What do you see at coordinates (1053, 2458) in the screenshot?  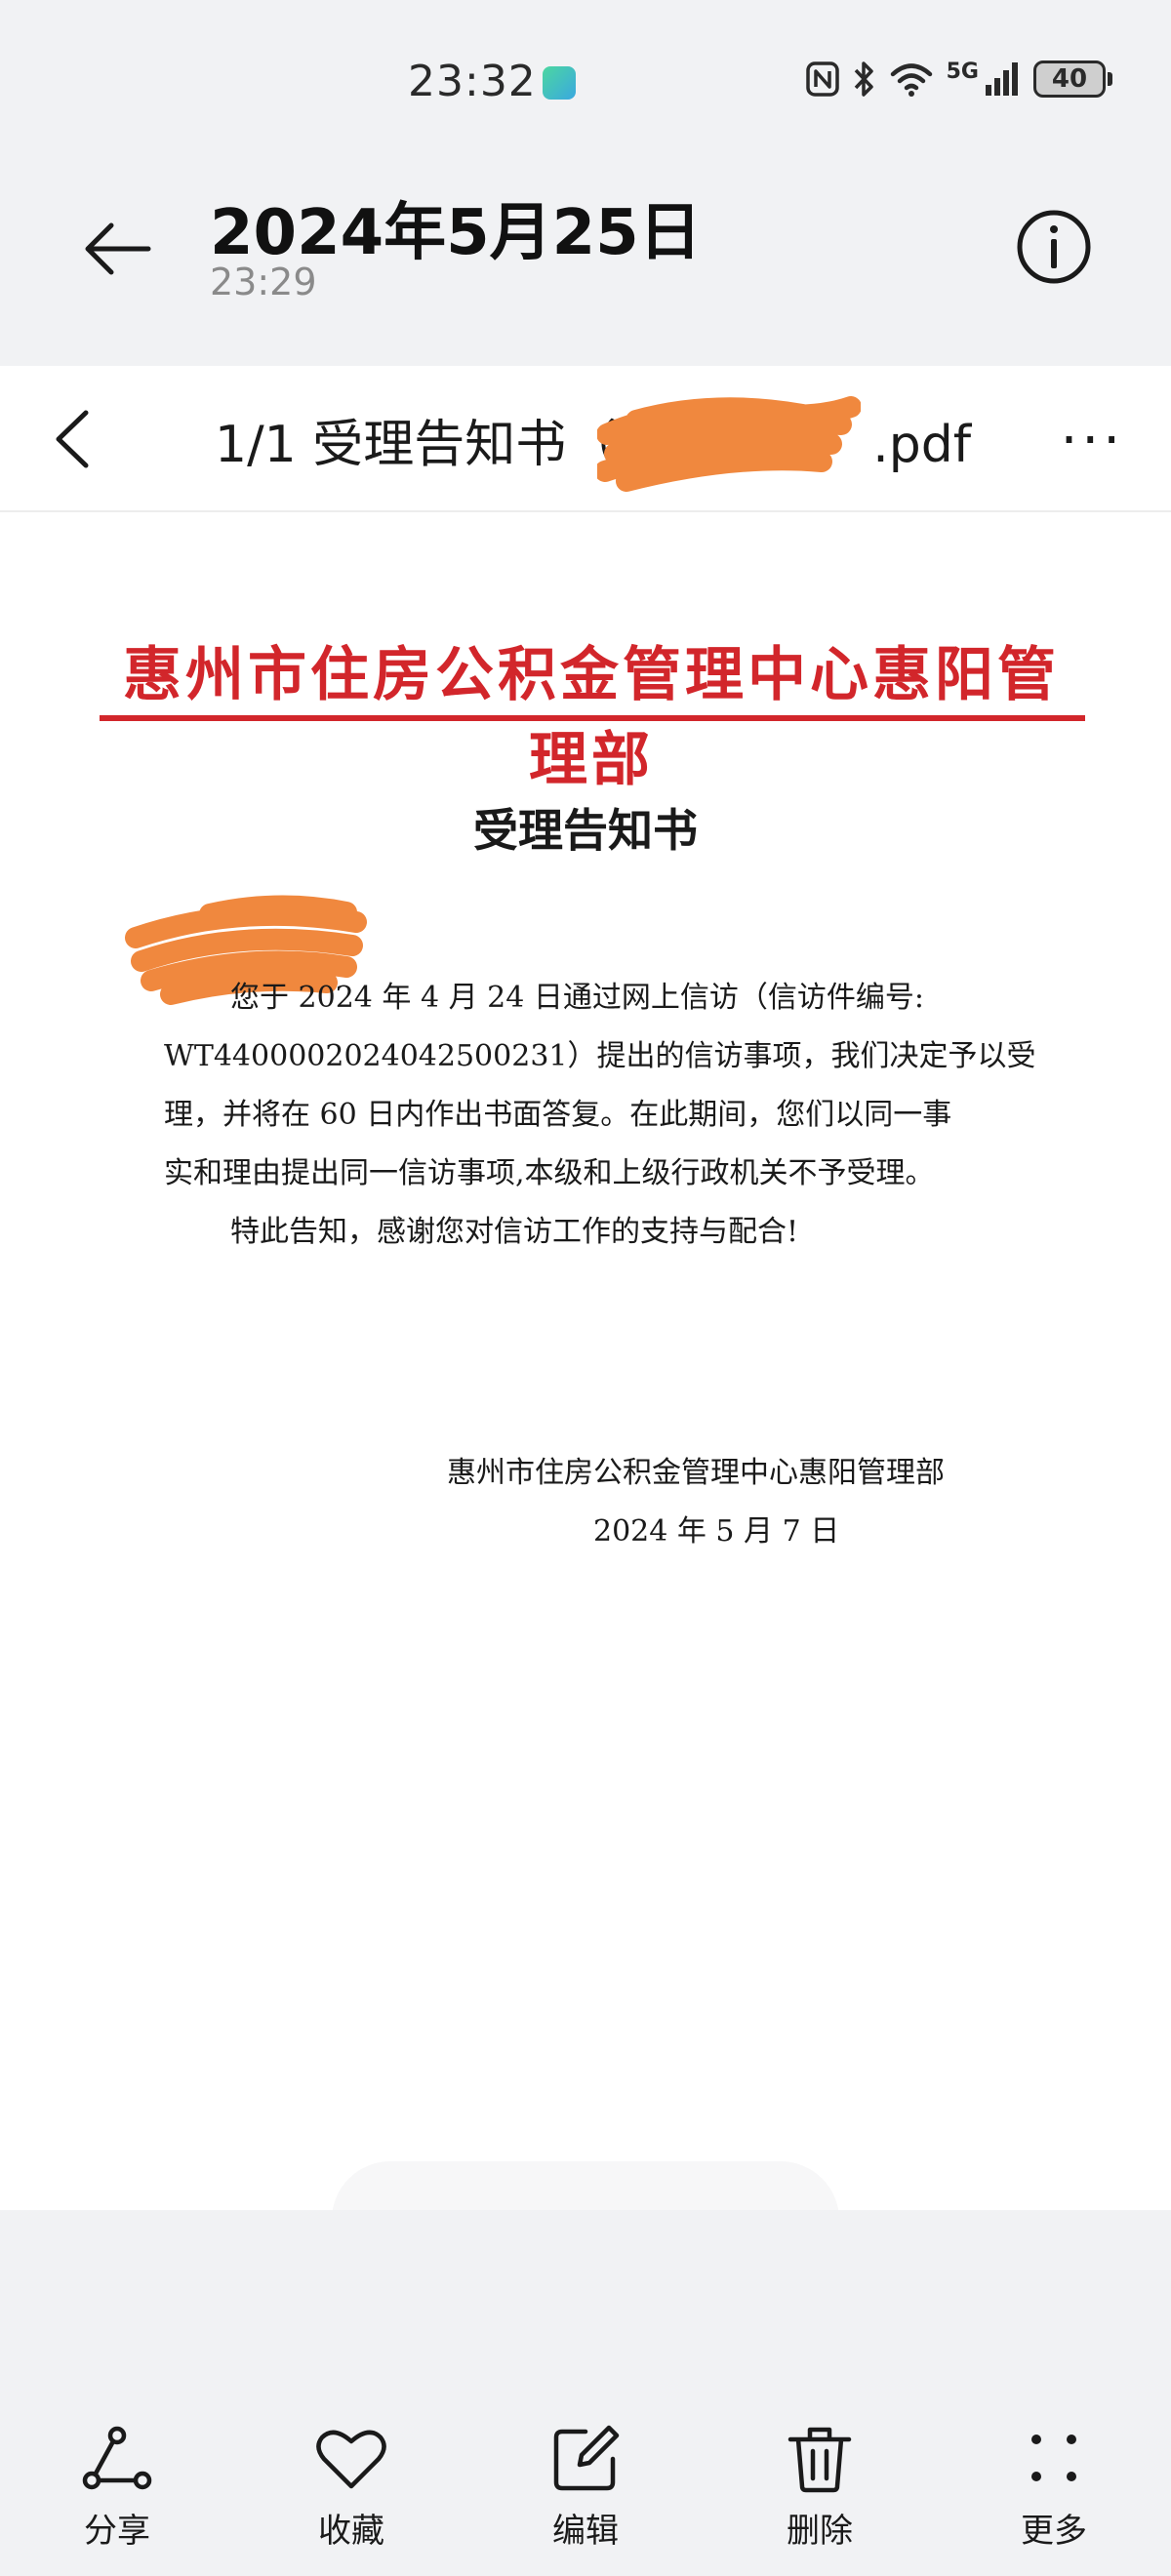 I see `more-grid-icon` at bounding box center [1053, 2458].